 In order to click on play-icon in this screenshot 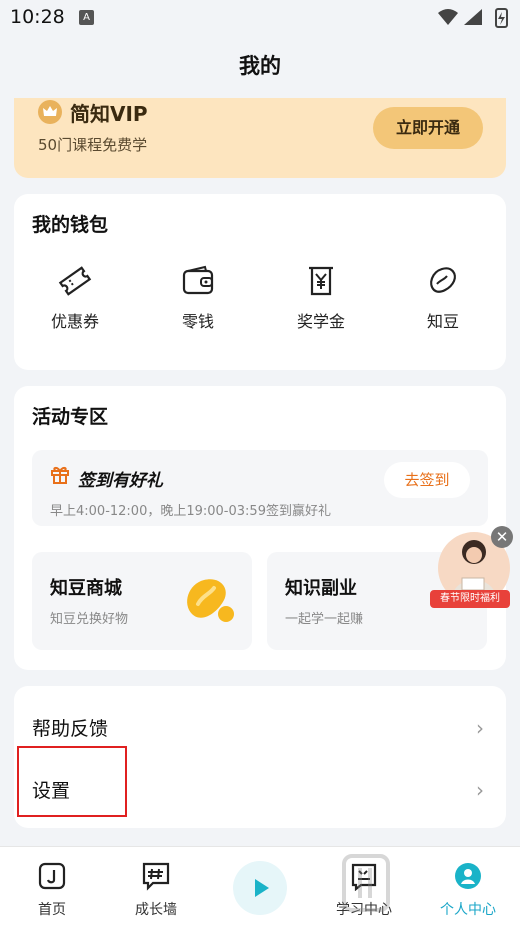, I will do `click(262, 888)`.